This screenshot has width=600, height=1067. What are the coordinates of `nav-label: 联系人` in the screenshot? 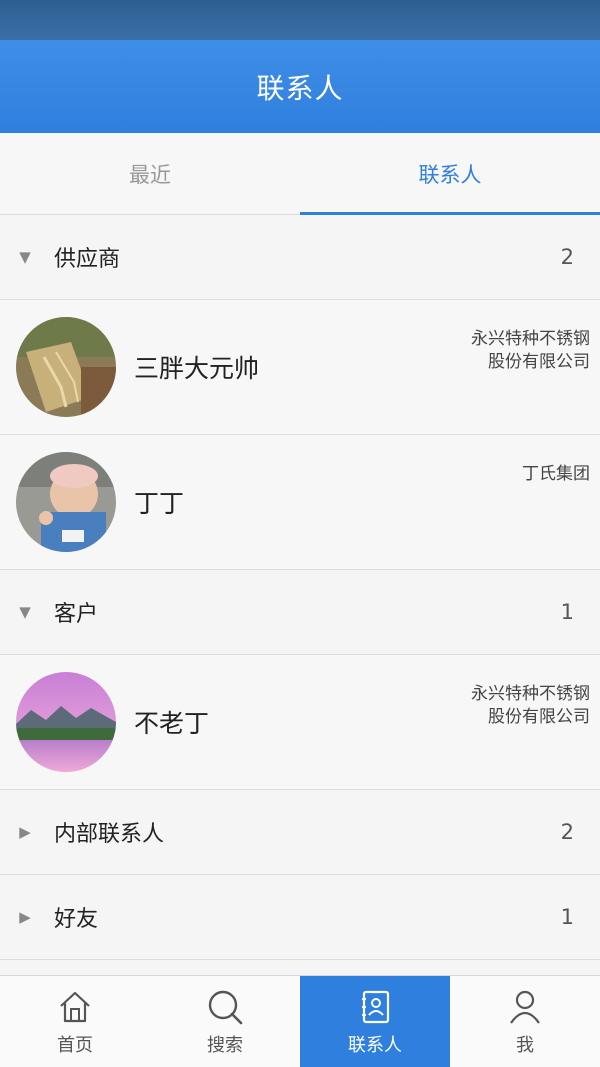 It's located at (375, 1045).